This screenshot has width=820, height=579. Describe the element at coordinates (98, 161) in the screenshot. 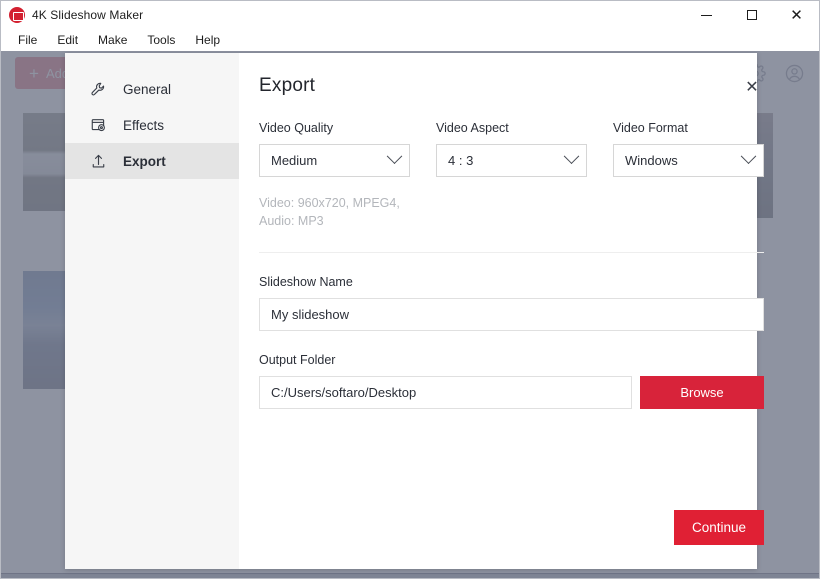

I see `upload-icon` at that location.